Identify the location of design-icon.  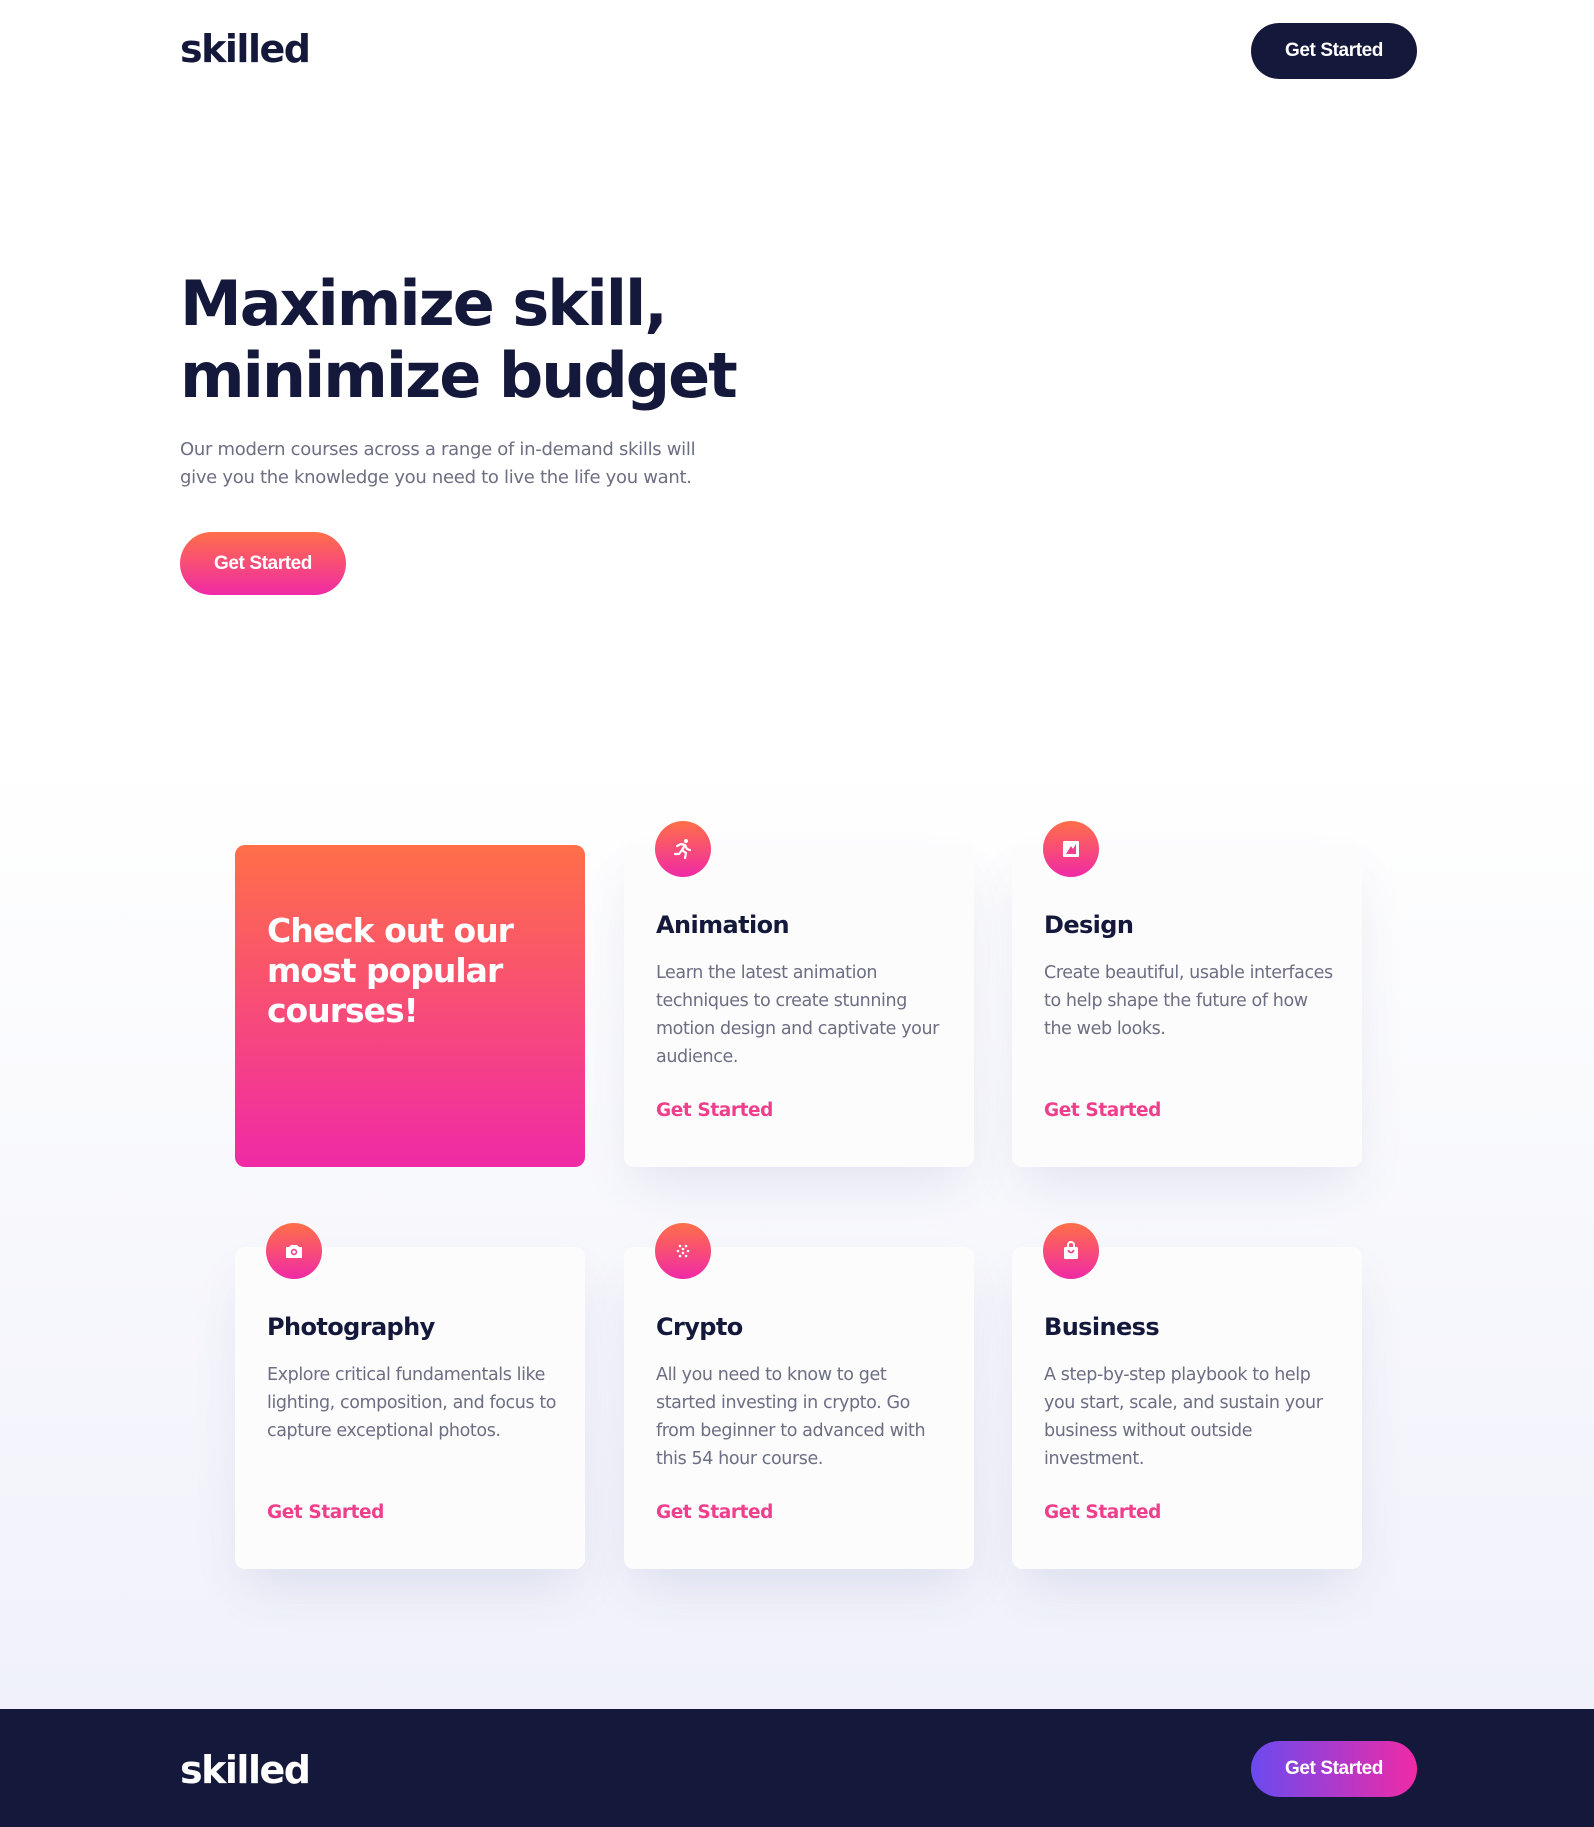
(1071, 849).